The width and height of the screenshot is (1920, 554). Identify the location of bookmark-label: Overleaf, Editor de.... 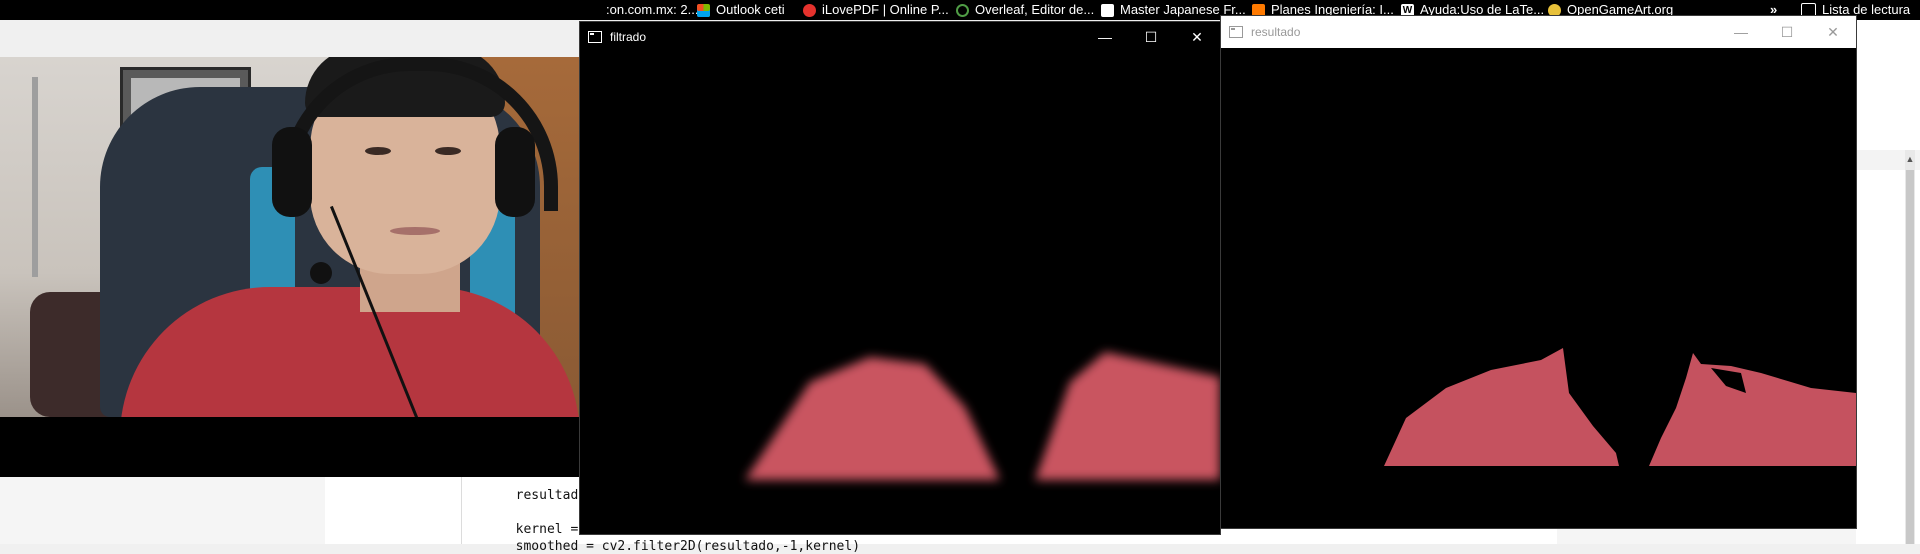
(1035, 9).